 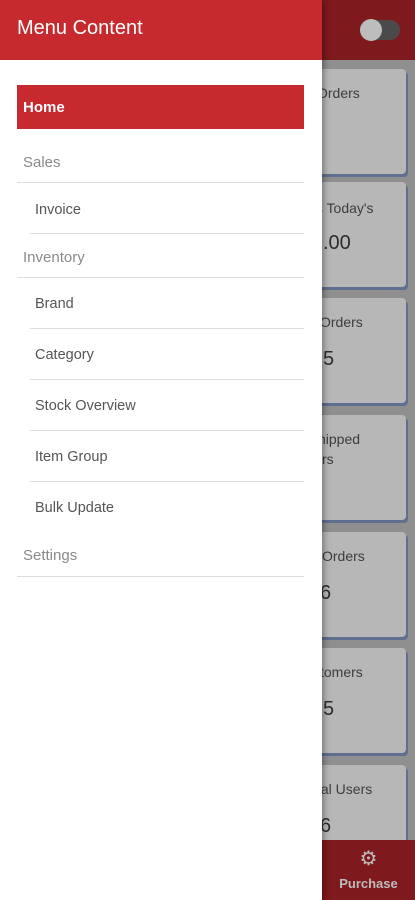 What do you see at coordinates (50, 555) in the screenshot?
I see `menu-section-settings: Settings` at bounding box center [50, 555].